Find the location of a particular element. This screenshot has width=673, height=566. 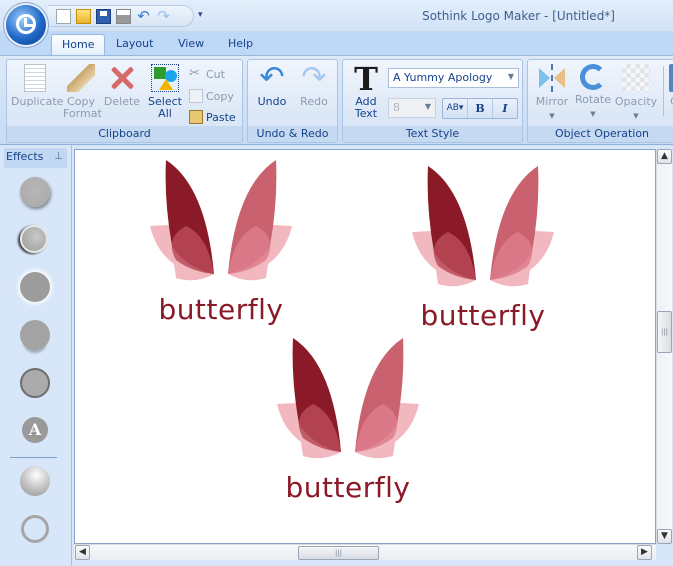

group-icon is located at coordinates (671, 78).